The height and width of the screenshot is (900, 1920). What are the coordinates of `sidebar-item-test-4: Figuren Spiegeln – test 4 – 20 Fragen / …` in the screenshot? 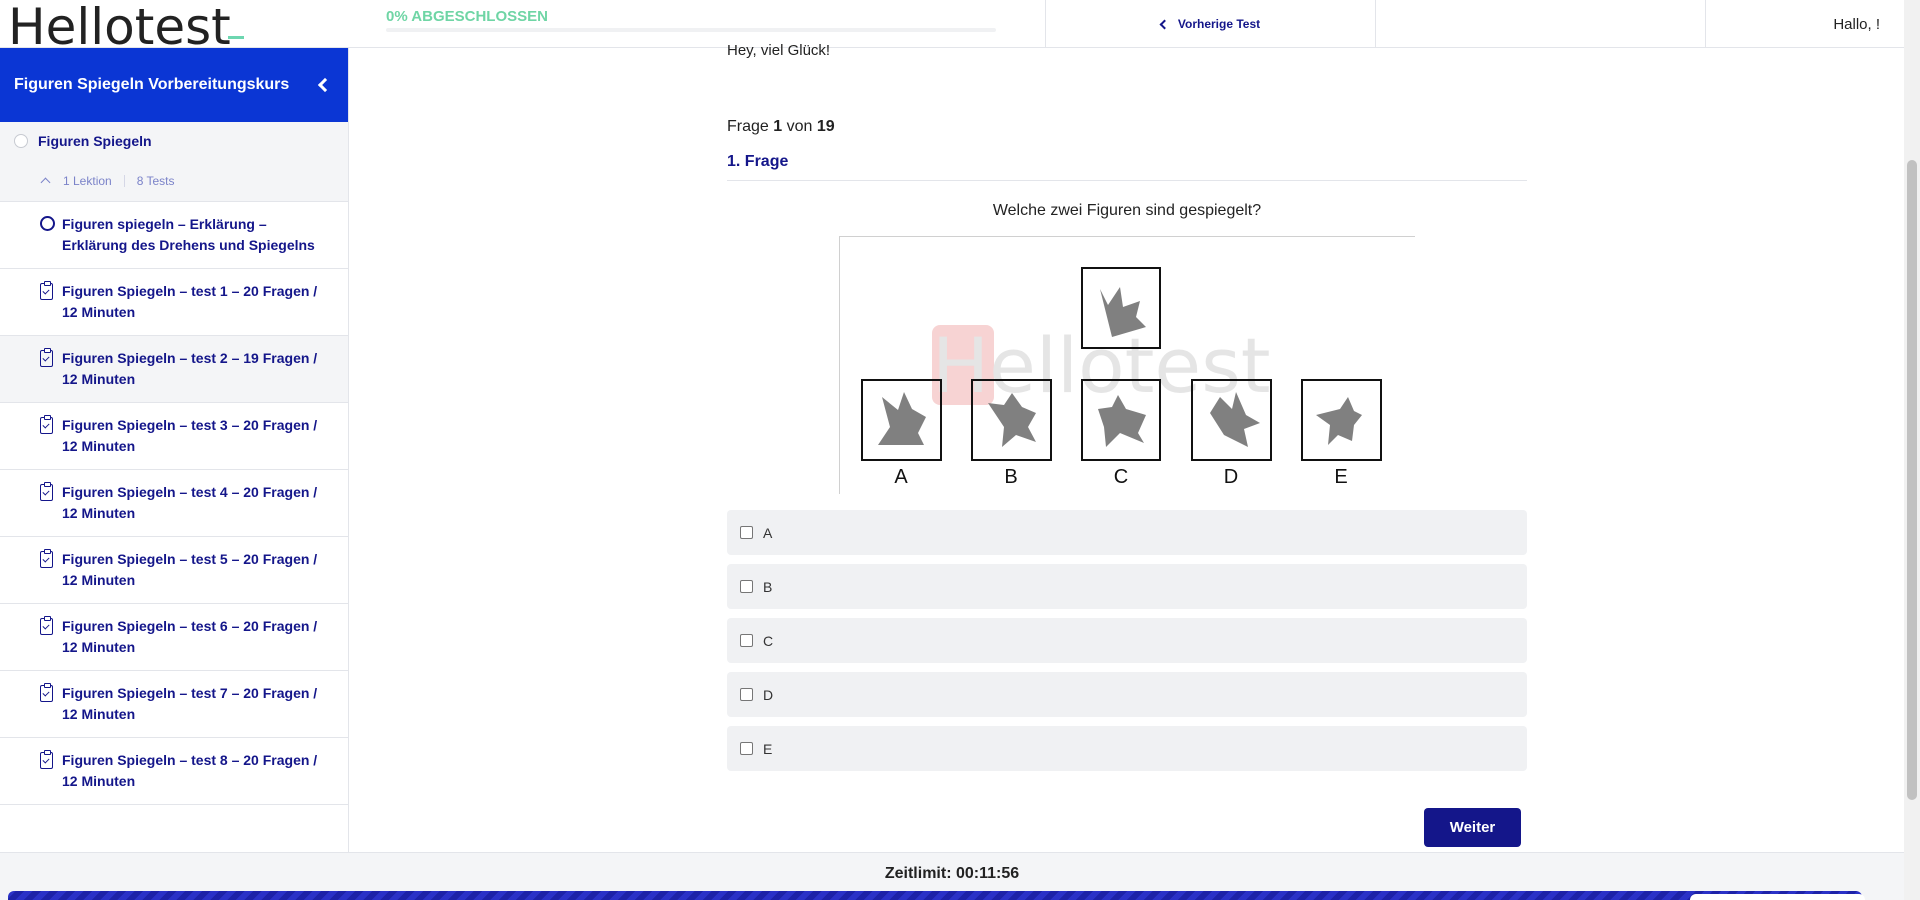 It's located at (174, 503).